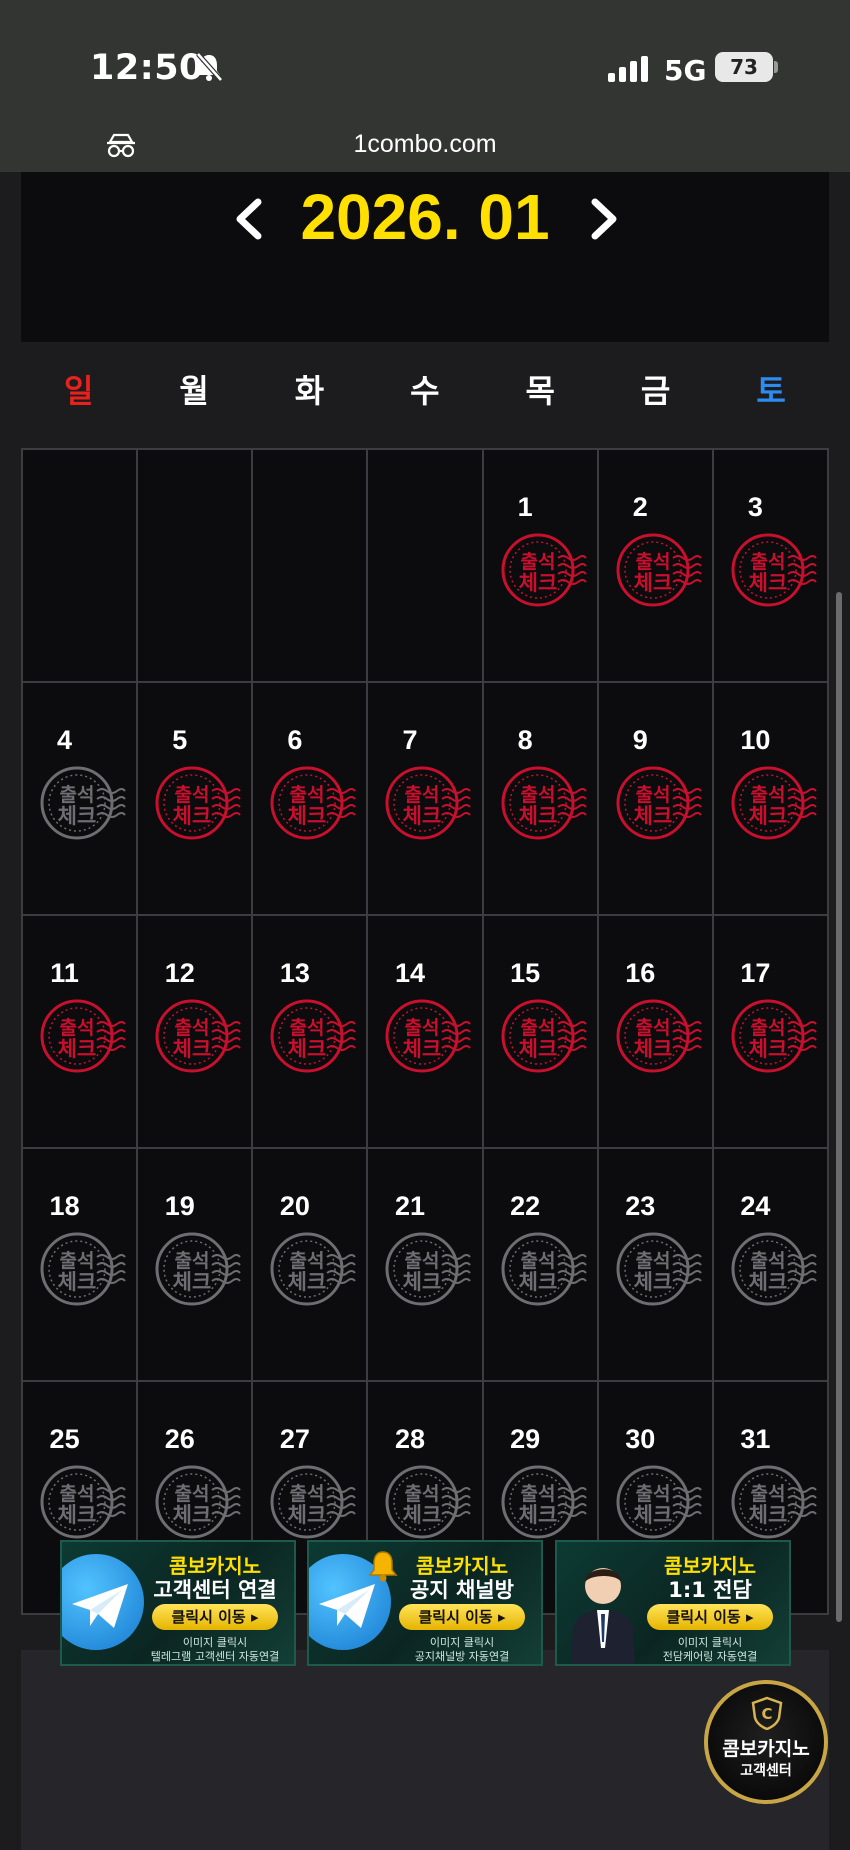 The height and width of the screenshot is (1850, 850). Describe the element at coordinates (347, 1606) in the screenshot. I see `paper-plane-icon` at that location.